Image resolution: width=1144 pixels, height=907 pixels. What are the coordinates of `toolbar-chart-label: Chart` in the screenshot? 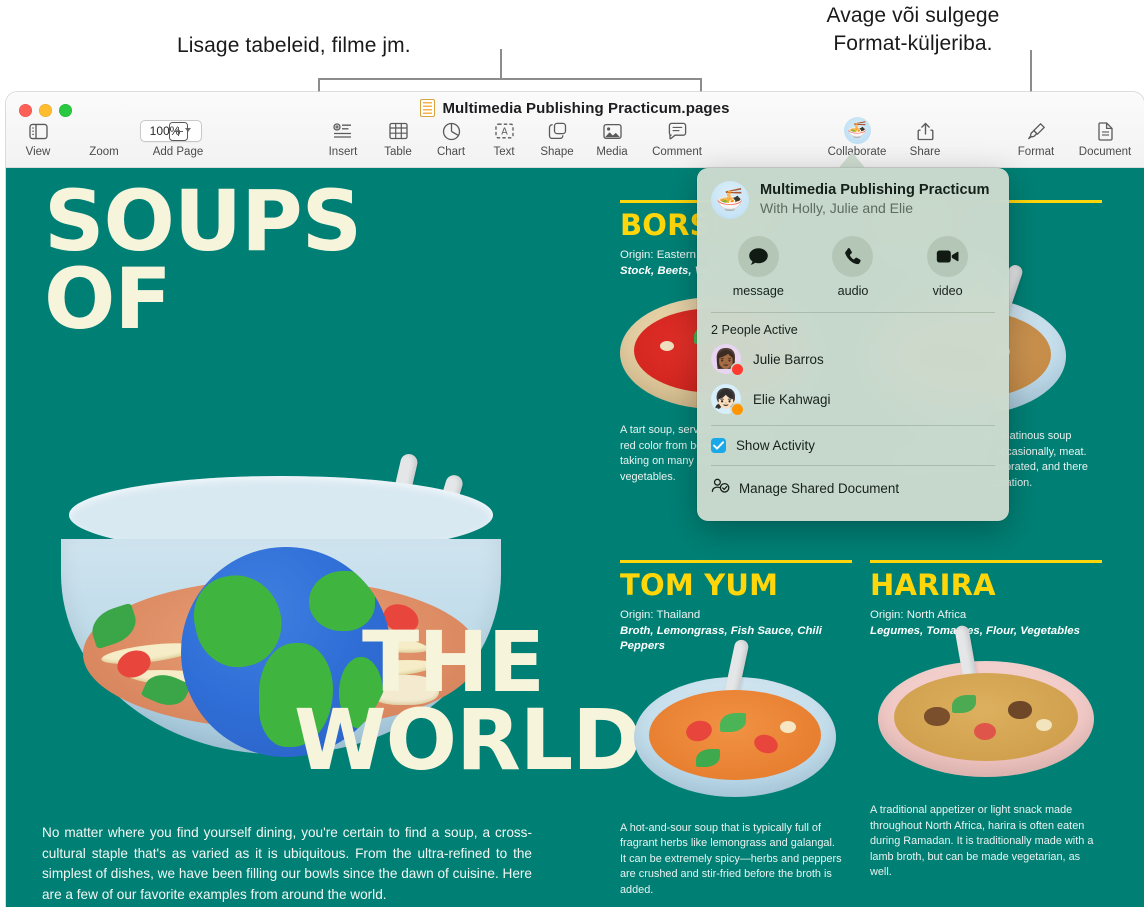 It's located at (451, 152).